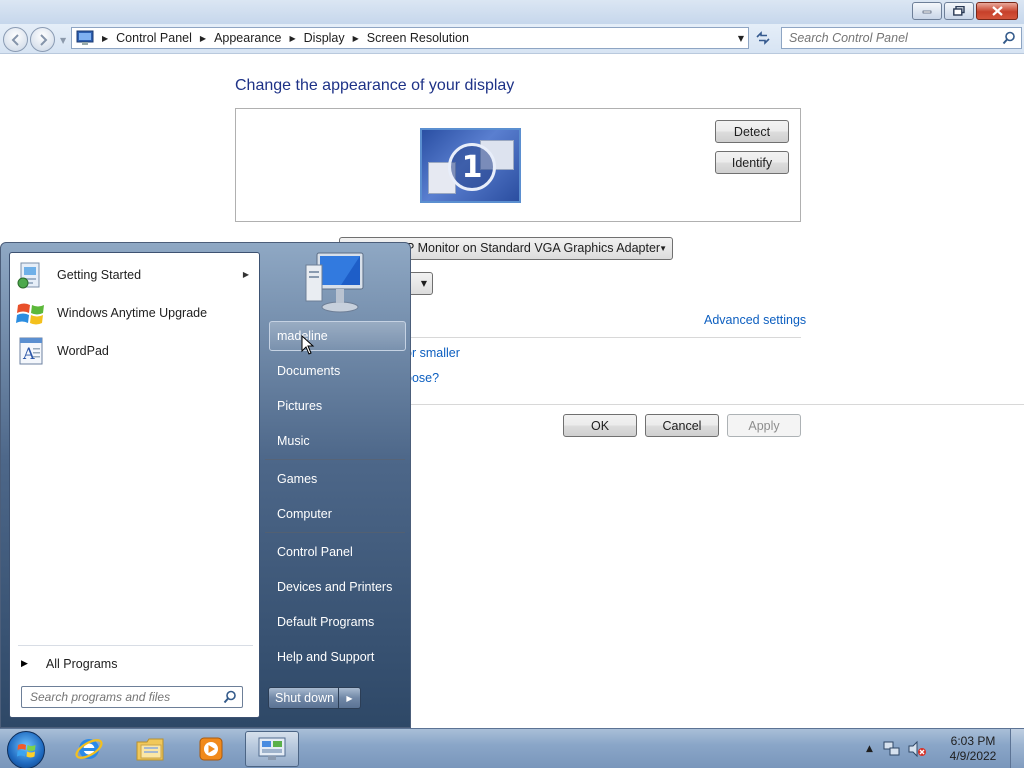 The width and height of the screenshot is (1024, 768). I want to click on start-right-music: Music, so click(337, 441).